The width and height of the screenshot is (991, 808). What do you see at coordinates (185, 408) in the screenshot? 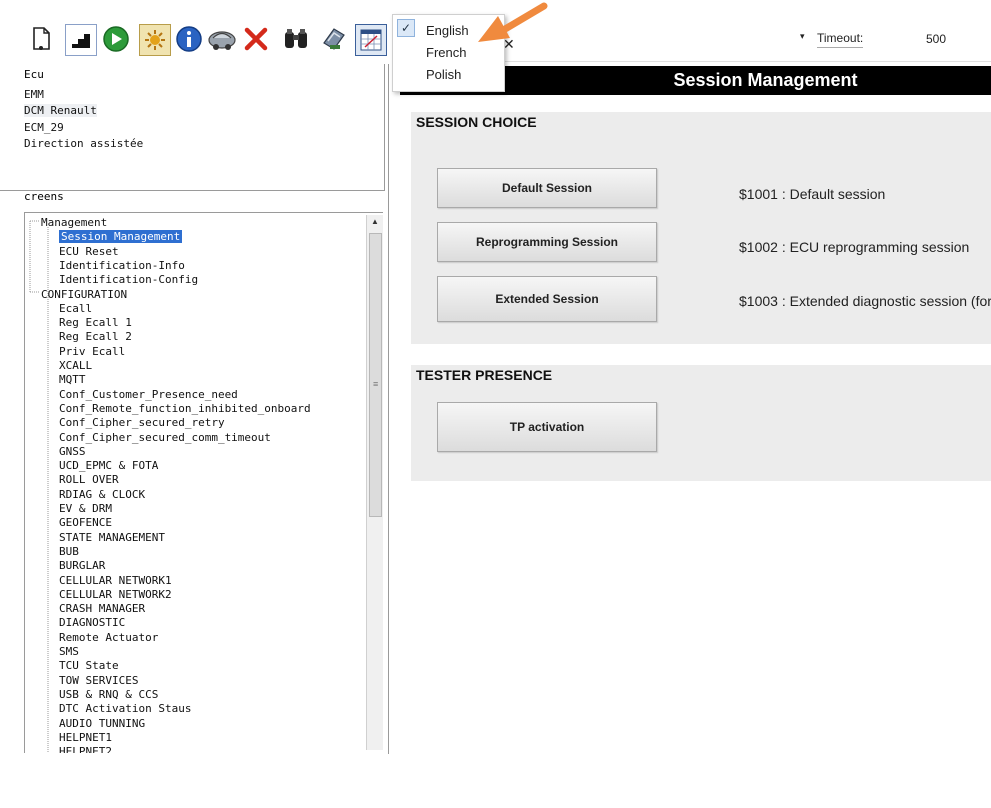
I see `tree-item: Conf_Remote_function_inhibited_onboard` at bounding box center [185, 408].